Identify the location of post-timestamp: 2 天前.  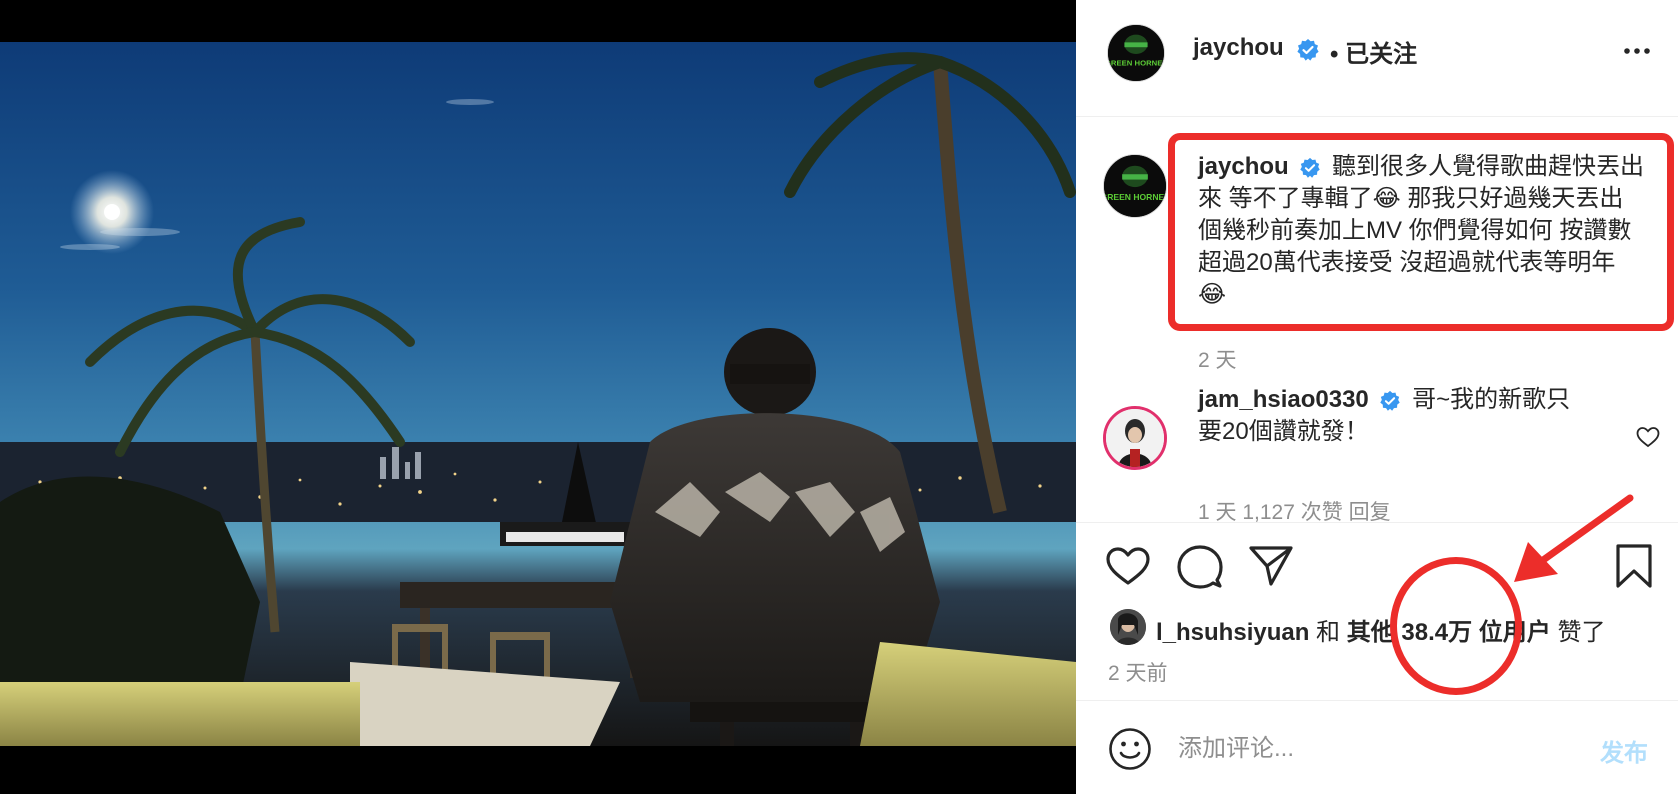
(1138, 672).